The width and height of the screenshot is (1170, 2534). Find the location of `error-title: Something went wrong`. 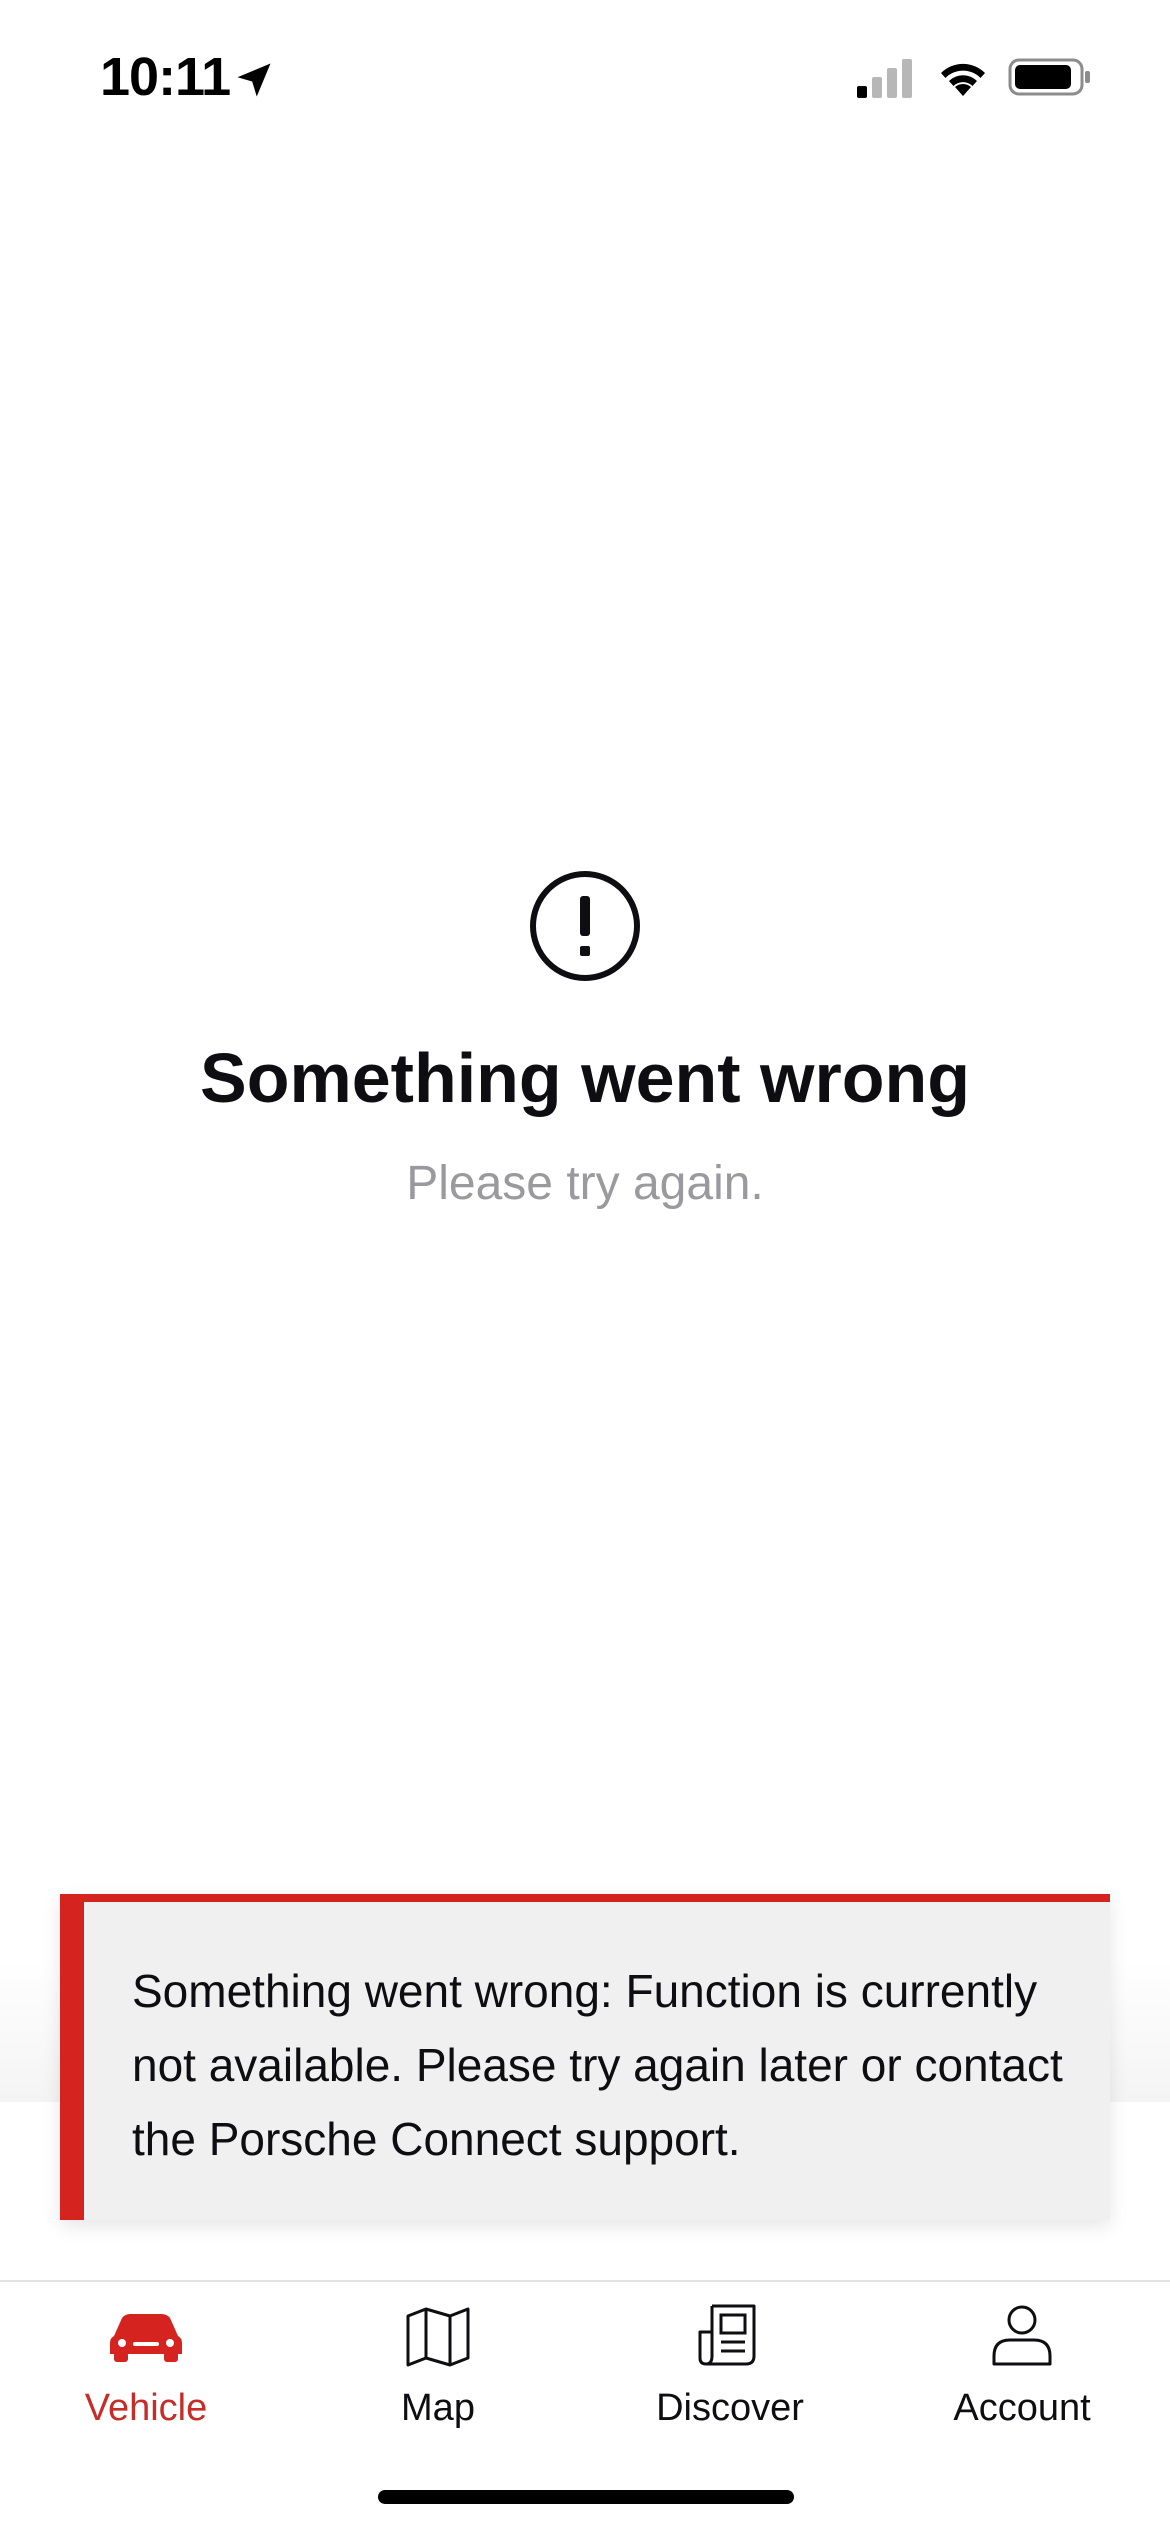

error-title: Something went wrong is located at coordinates (585, 1078).